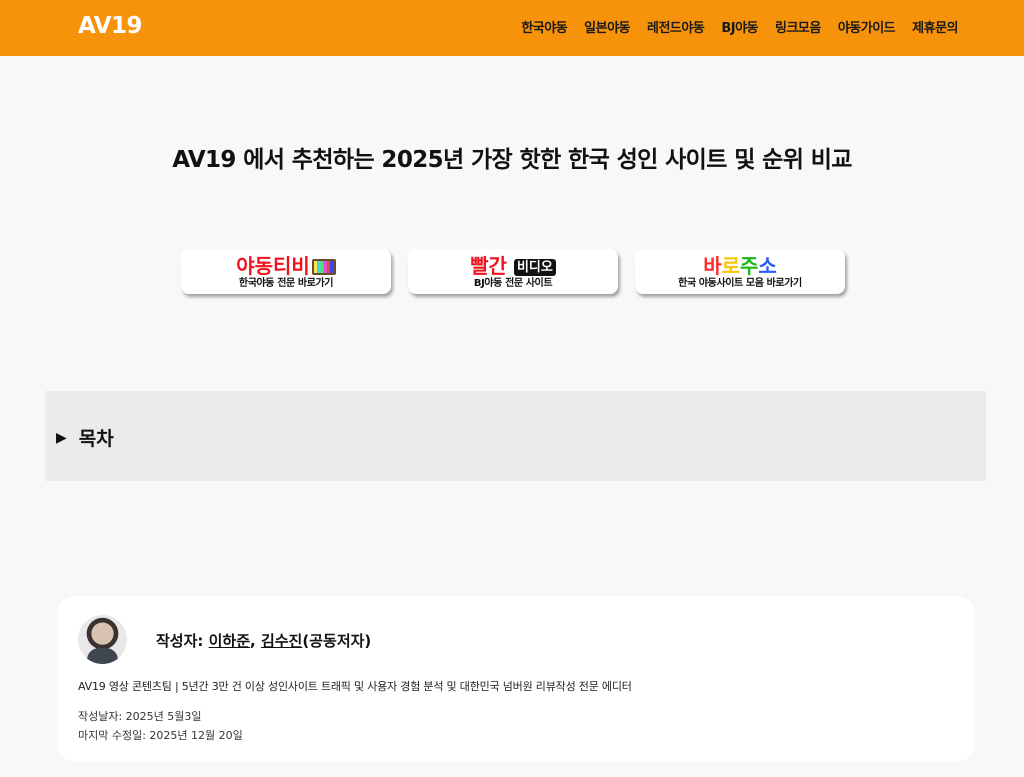 The height and width of the screenshot is (777, 1024). What do you see at coordinates (281, 641) in the screenshot?
I see `author-link-2: 김수진` at bounding box center [281, 641].